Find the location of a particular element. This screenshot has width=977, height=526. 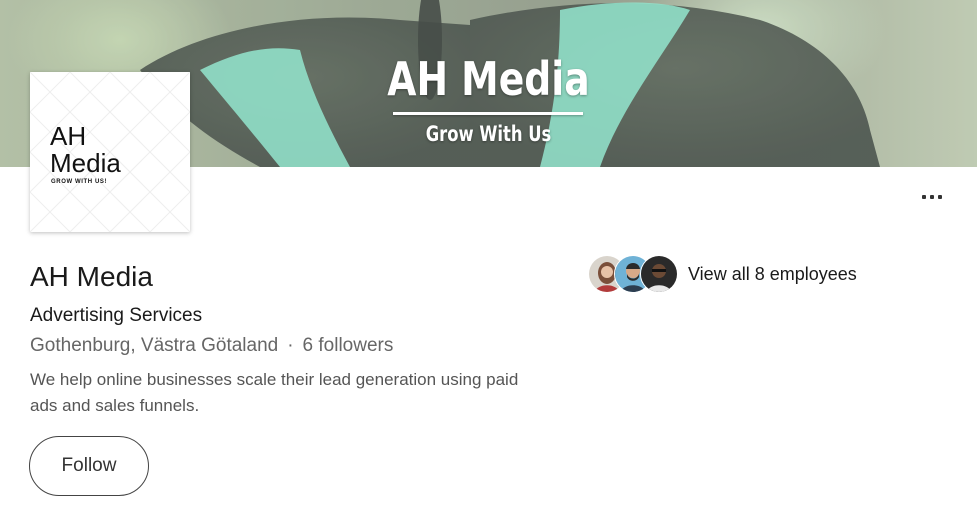

logo-text-line1: AH is located at coordinates (68, 136).